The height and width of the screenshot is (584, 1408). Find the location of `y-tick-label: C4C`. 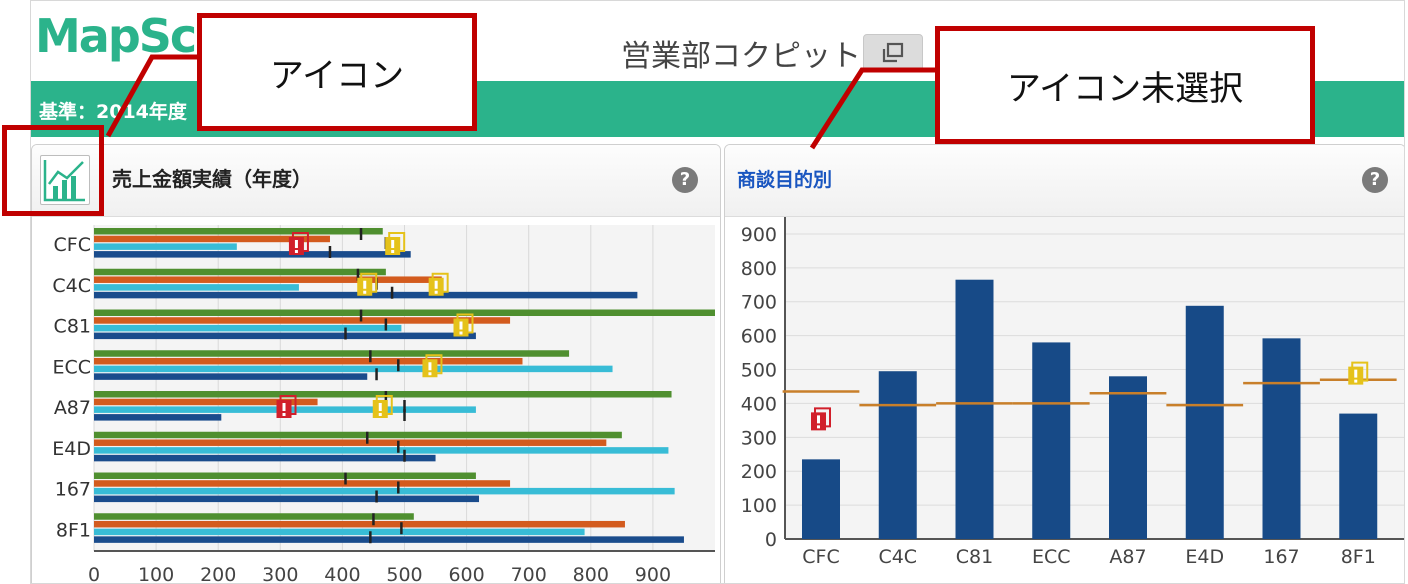

y-tick-label: C4C is located at coordinates (71, 286).